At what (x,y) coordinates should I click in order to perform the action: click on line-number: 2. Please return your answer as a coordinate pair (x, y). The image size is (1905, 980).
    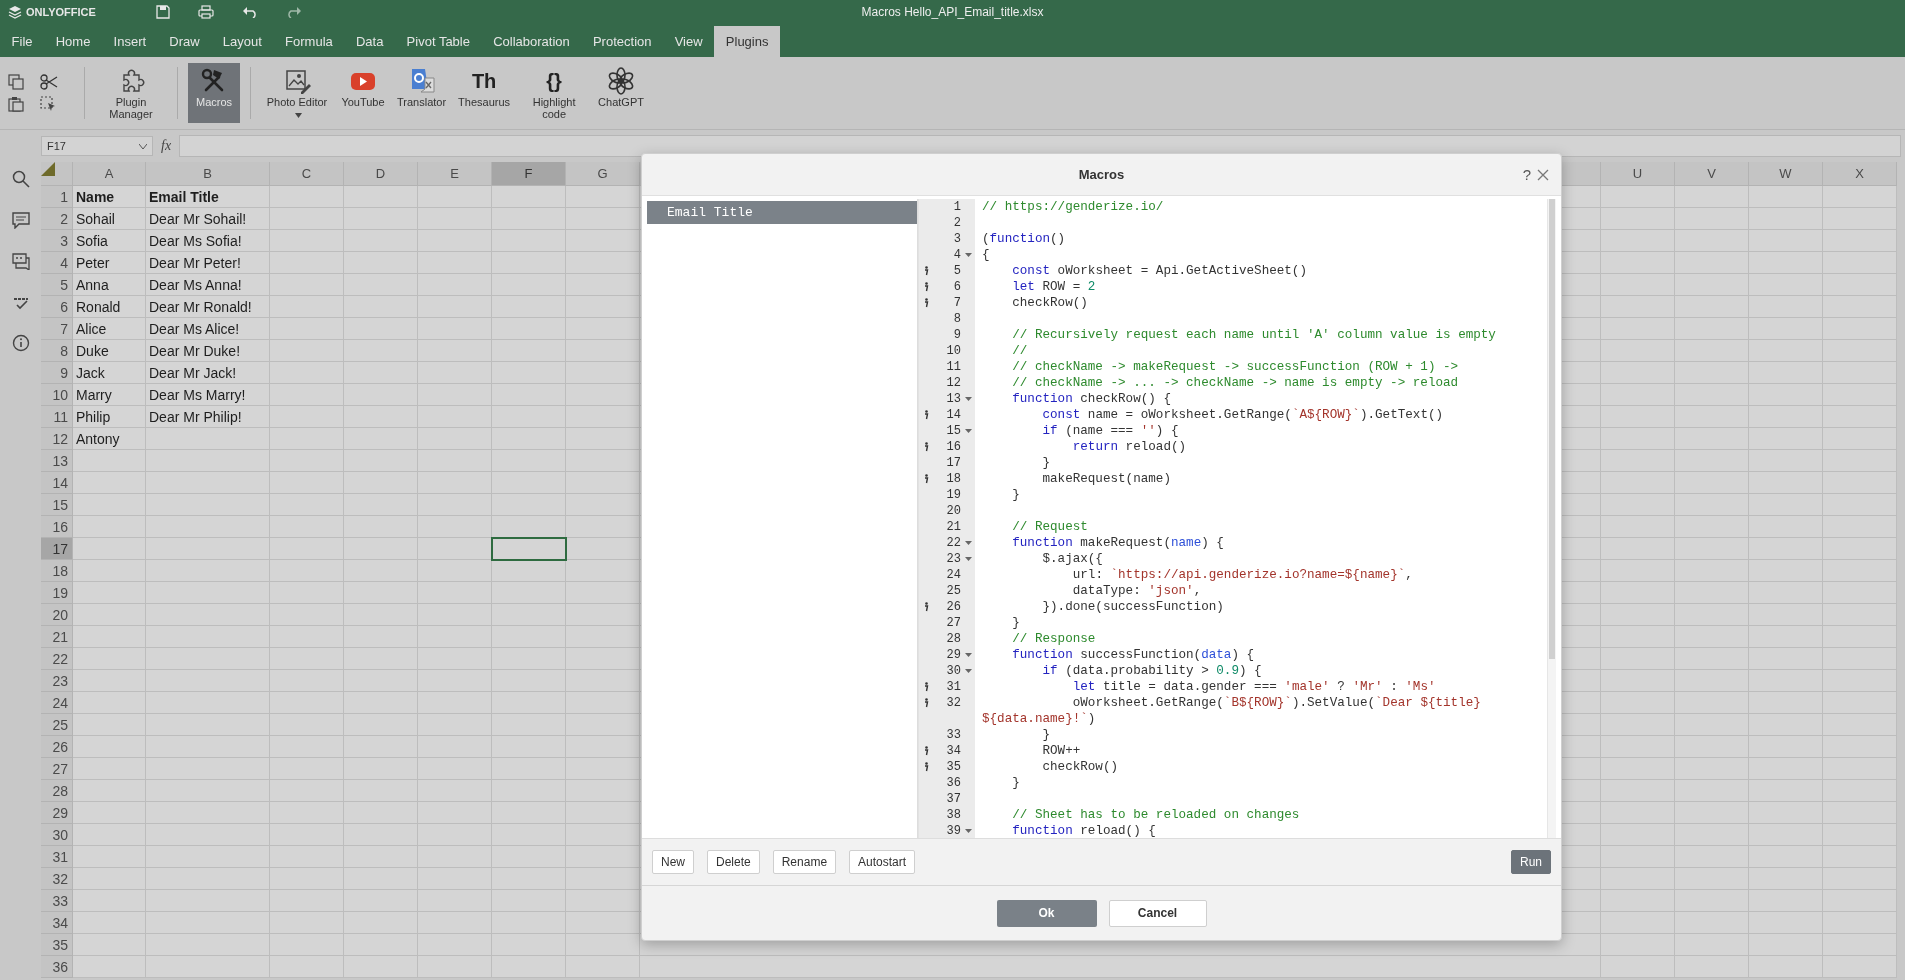
    Looking at the image, I should click on (956, 223).